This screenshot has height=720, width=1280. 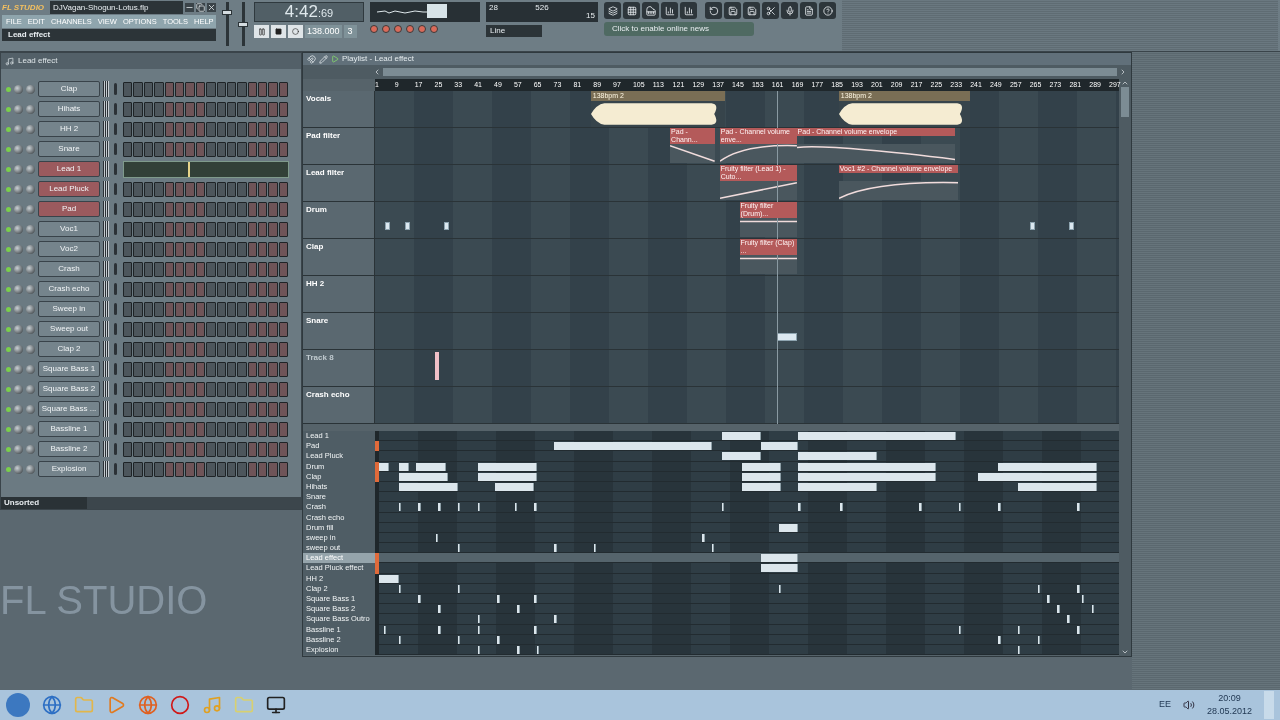 What do you see at coordinates (200, 7) in the screenshot?
I see `restore-icon` at bounding box center [200, 7].